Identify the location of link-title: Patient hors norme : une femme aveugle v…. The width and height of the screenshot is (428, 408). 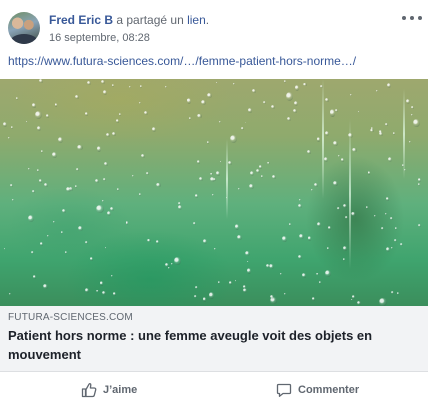
(214, 345).